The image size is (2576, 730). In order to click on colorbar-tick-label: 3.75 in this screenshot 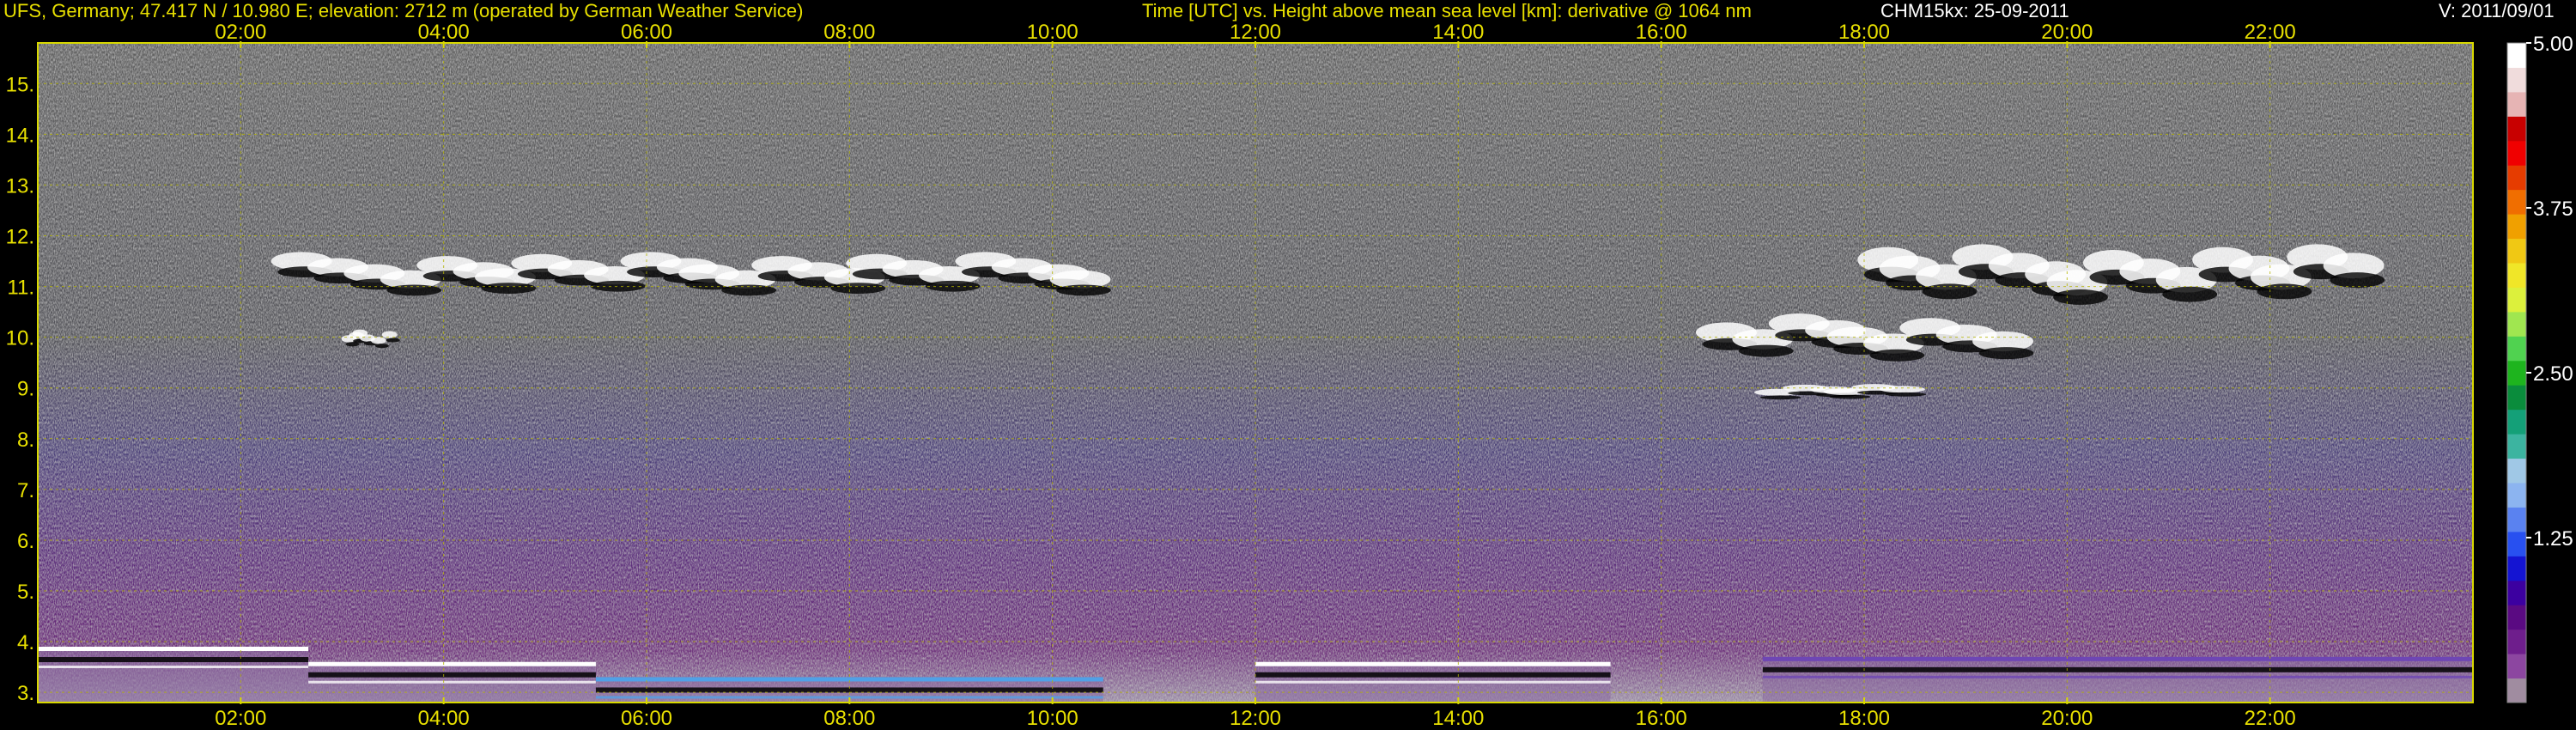, I will do `click(2553, 209)`.